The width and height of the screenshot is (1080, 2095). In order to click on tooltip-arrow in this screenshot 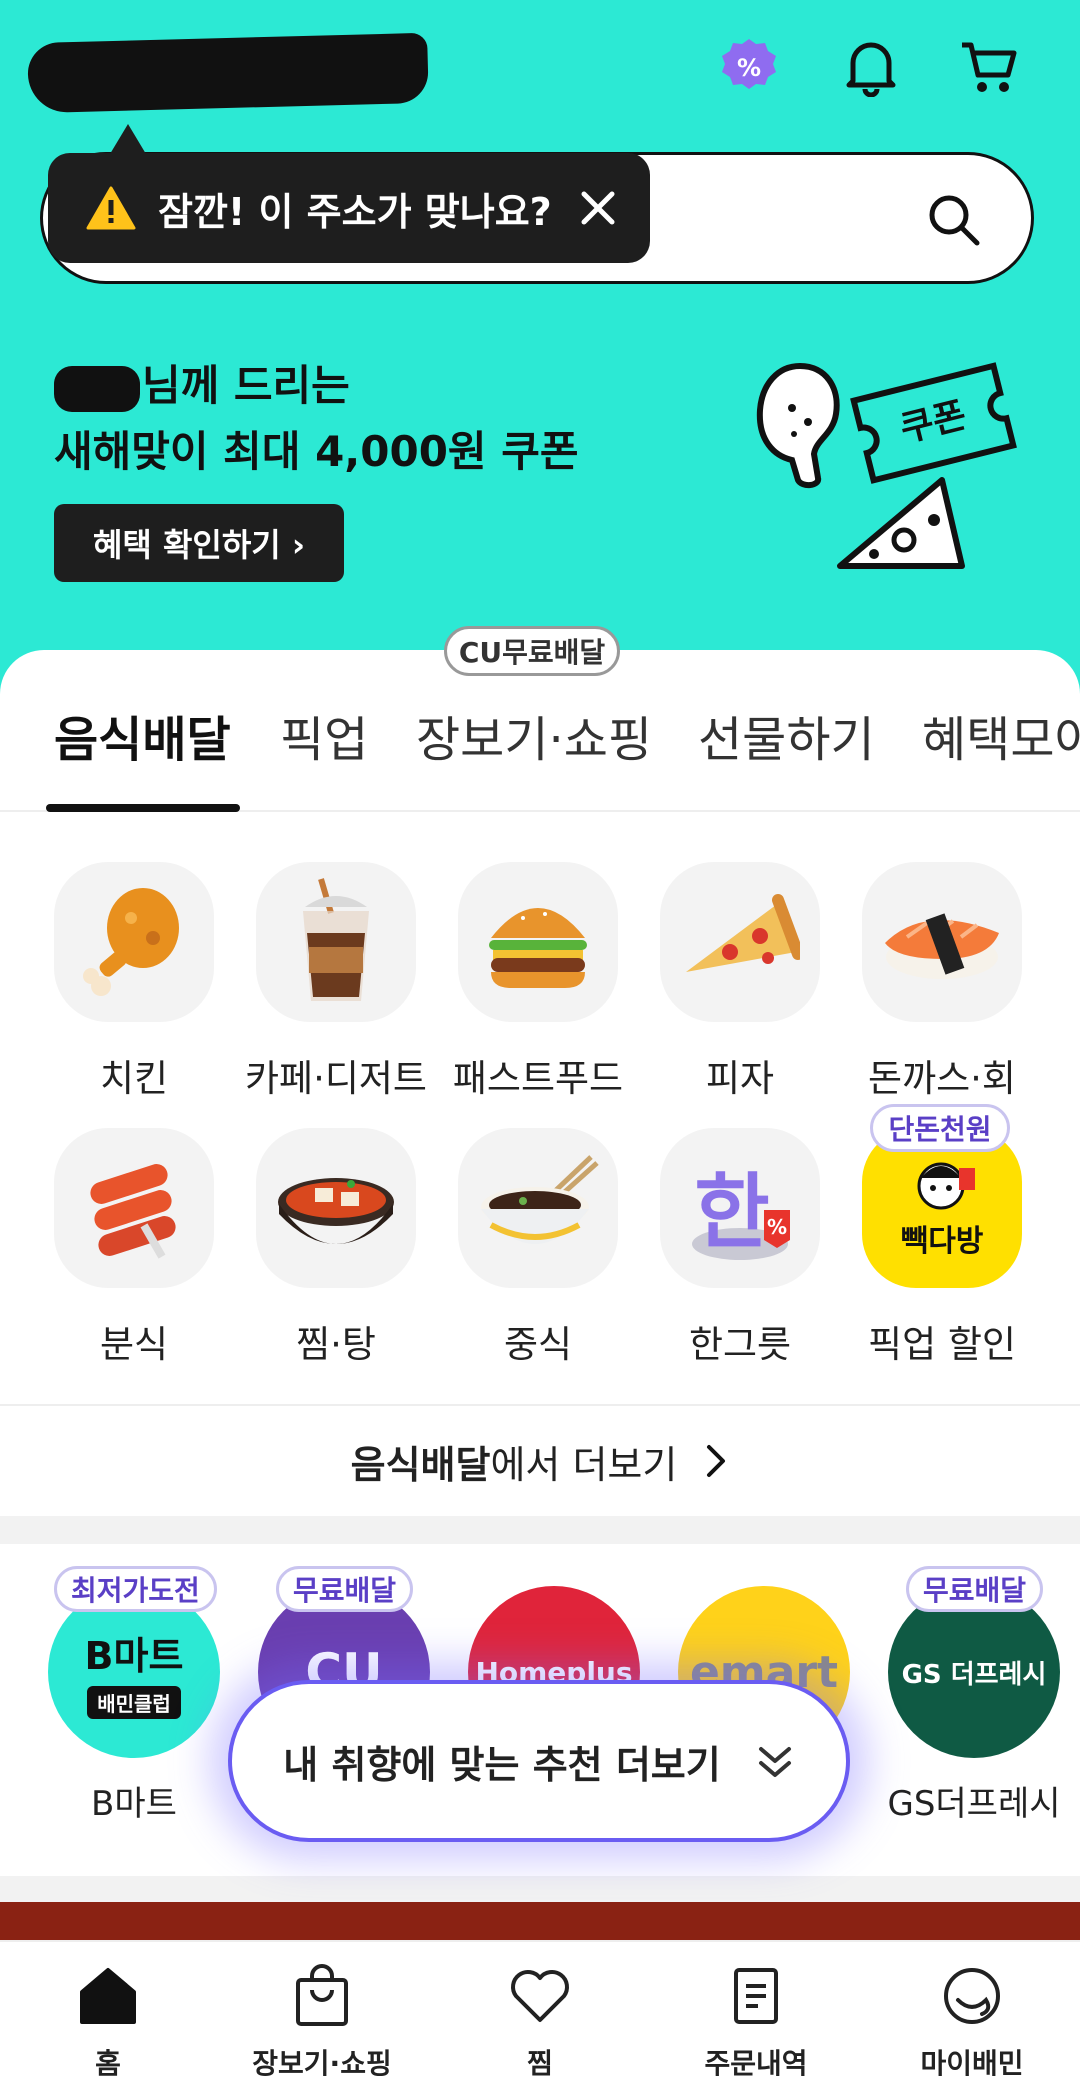, I will do `click(128, 139)`.